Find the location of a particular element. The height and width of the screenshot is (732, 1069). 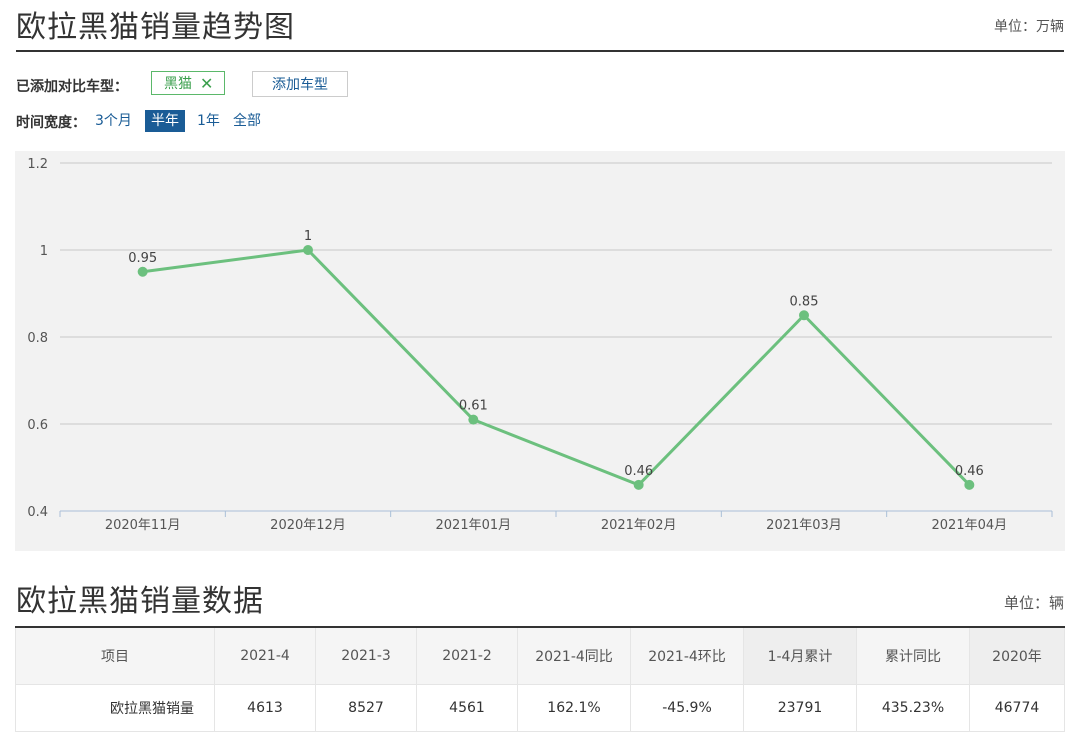

y-tick-label: 1 is located at coordinates (44, 251).